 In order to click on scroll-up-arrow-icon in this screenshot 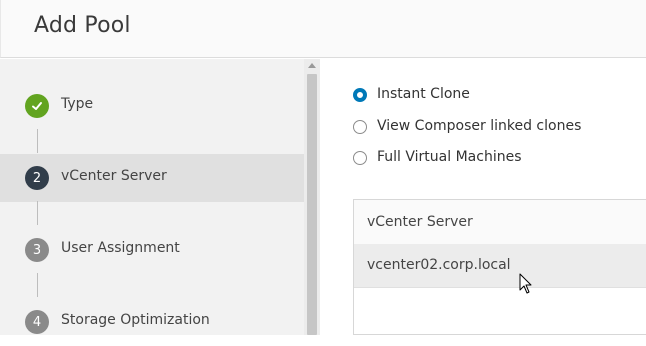, I will do `click(312, 65)`.